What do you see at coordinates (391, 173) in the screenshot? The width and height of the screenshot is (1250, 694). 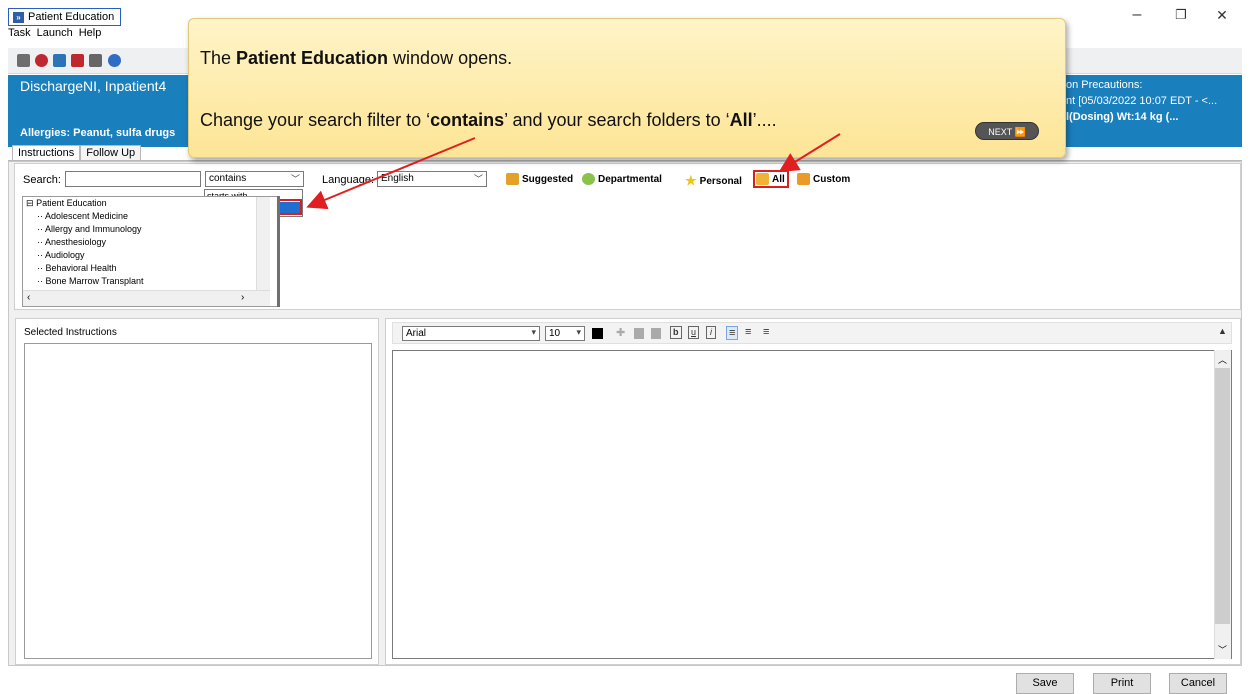 I see `arrow-to-contains` at bounding box center [391, 173].